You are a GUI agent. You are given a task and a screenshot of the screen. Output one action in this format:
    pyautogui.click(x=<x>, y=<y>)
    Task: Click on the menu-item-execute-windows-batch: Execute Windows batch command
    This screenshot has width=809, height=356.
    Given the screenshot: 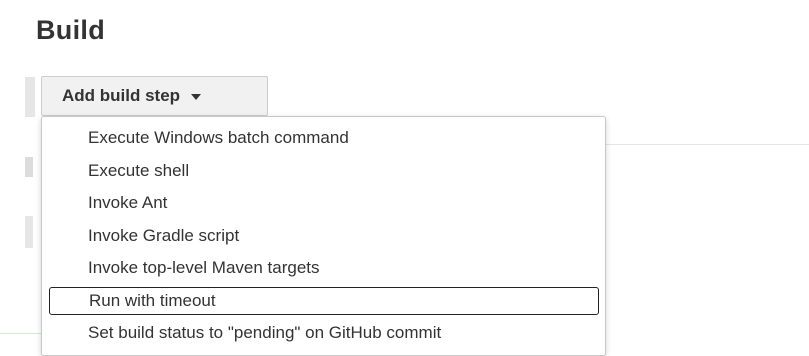 What is the action you would take?
    pyautogui.click(x=323, y=138)
    